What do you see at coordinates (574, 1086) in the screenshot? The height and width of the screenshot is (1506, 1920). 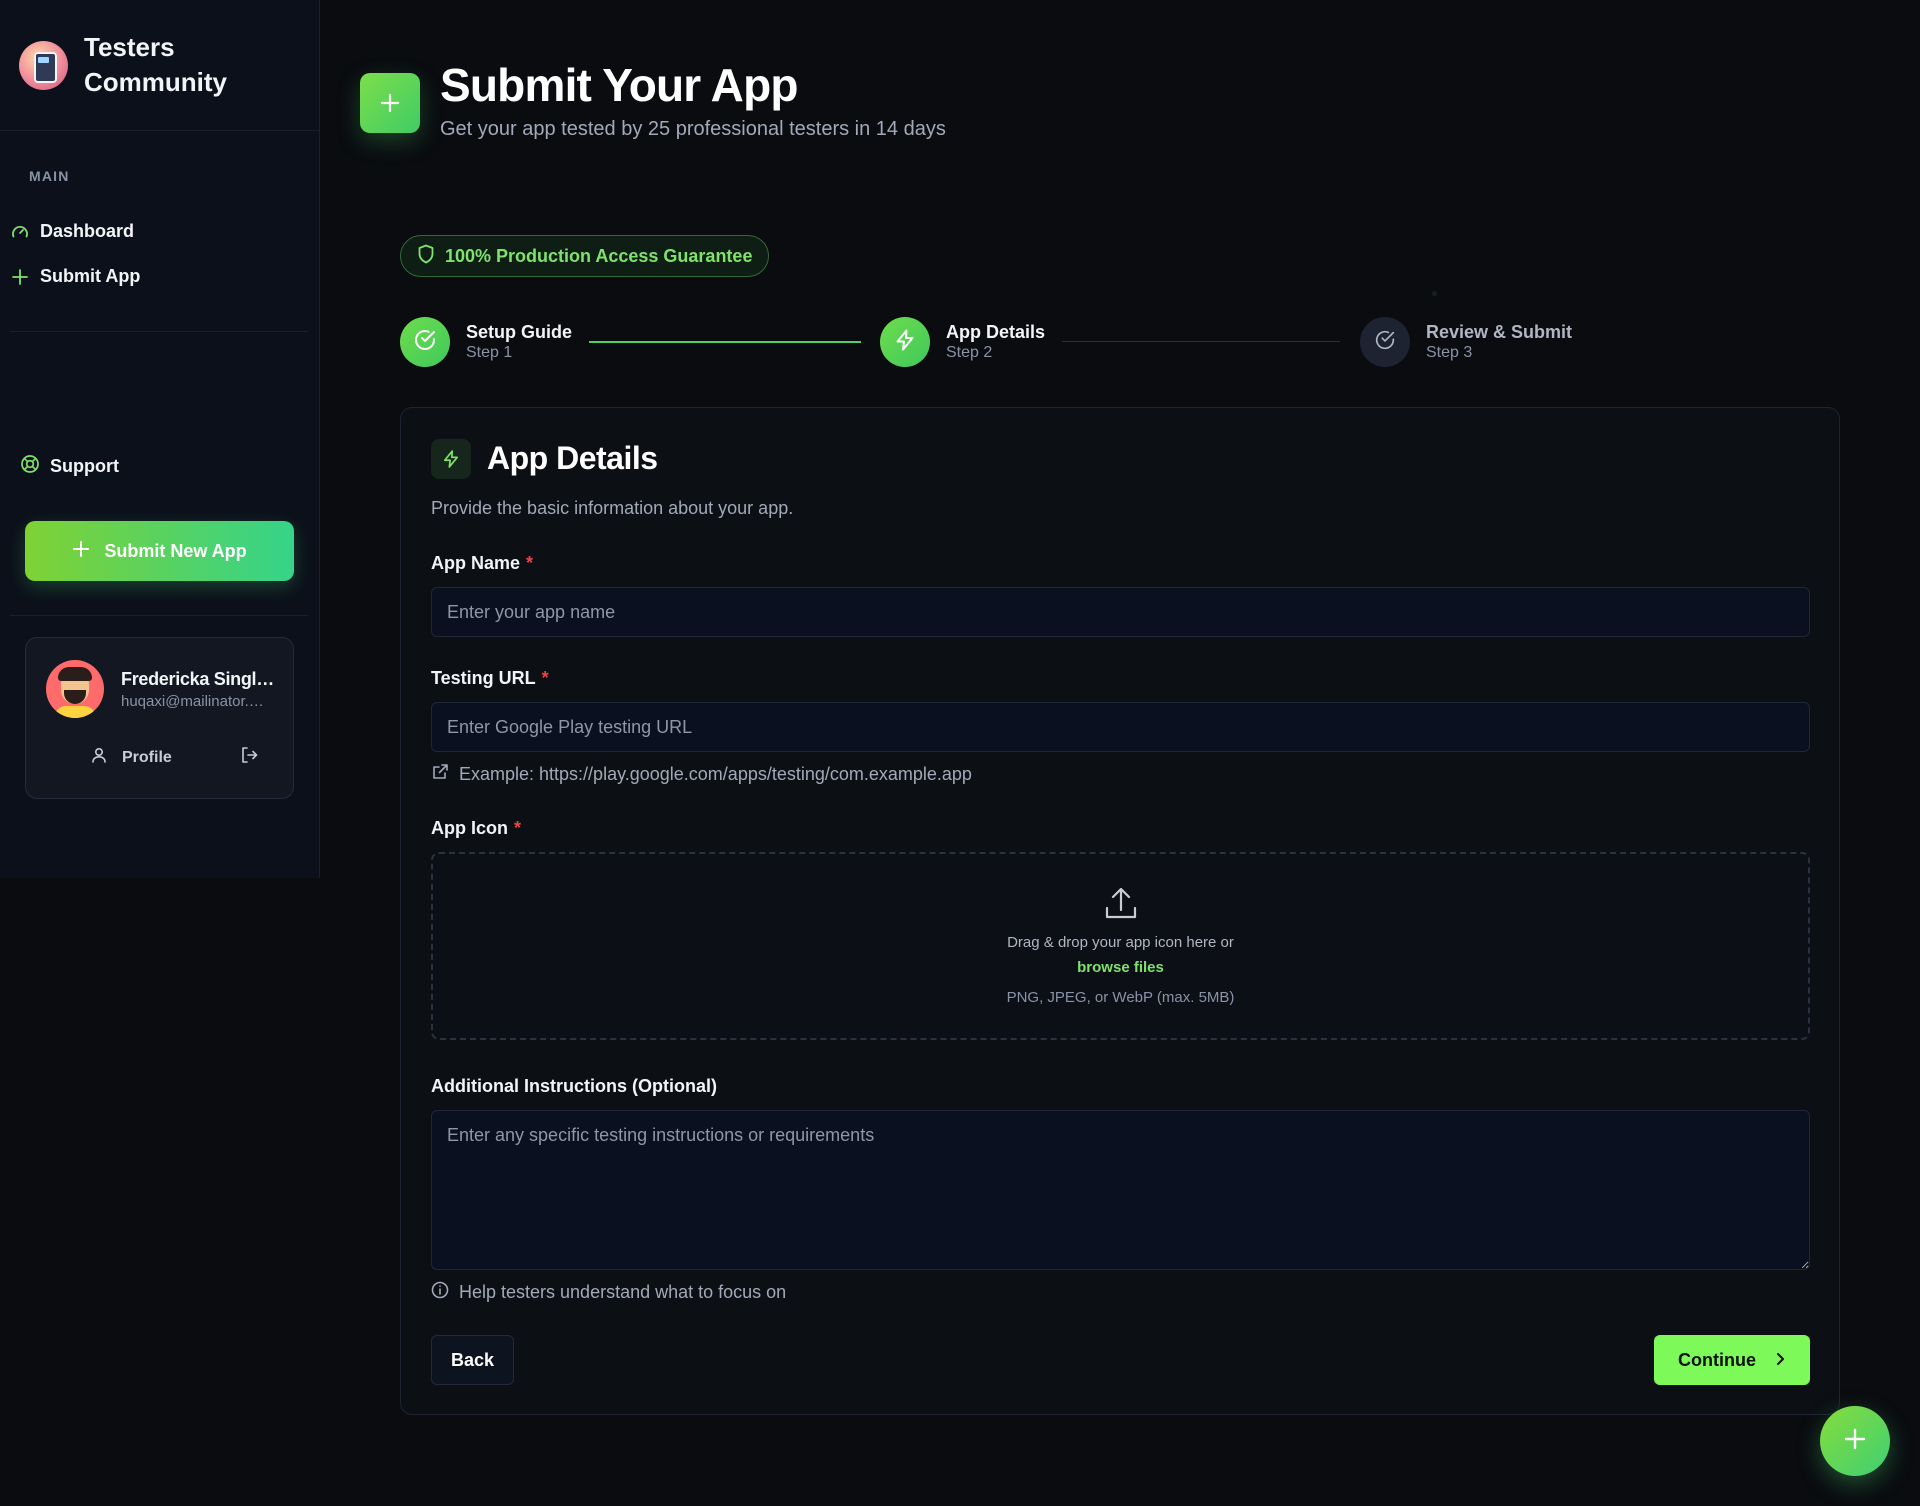 I see `instructions-label: Additional Instructions (Optional)` at bounding box center [574, 1086].